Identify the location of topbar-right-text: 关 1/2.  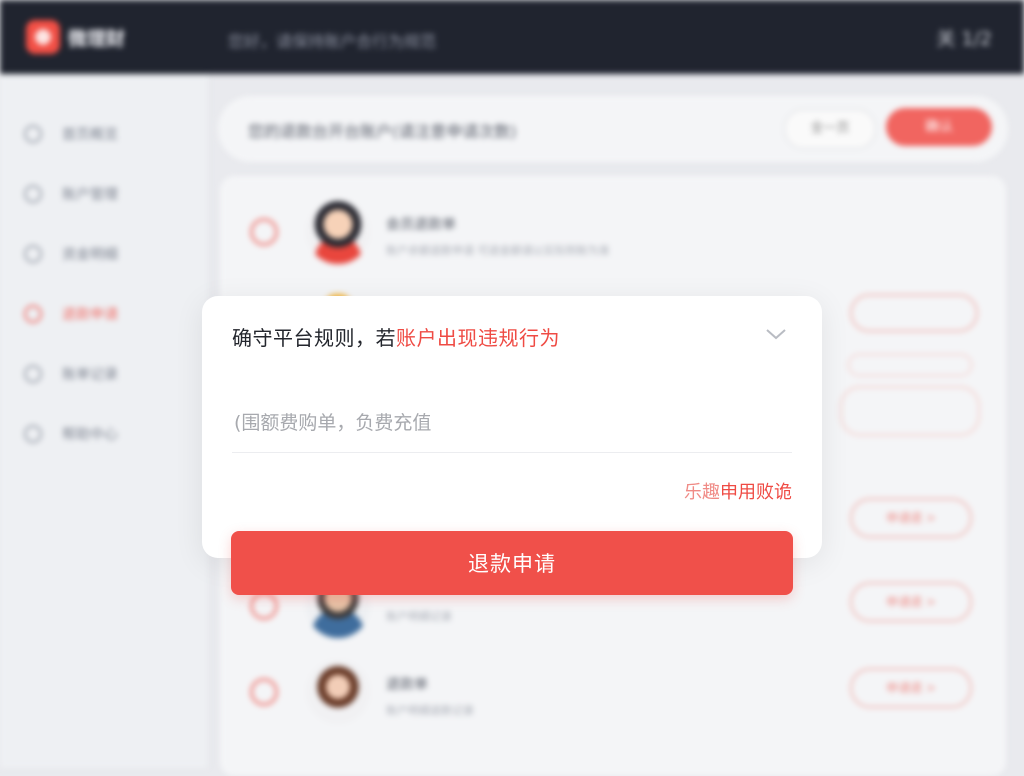
(964, 37).